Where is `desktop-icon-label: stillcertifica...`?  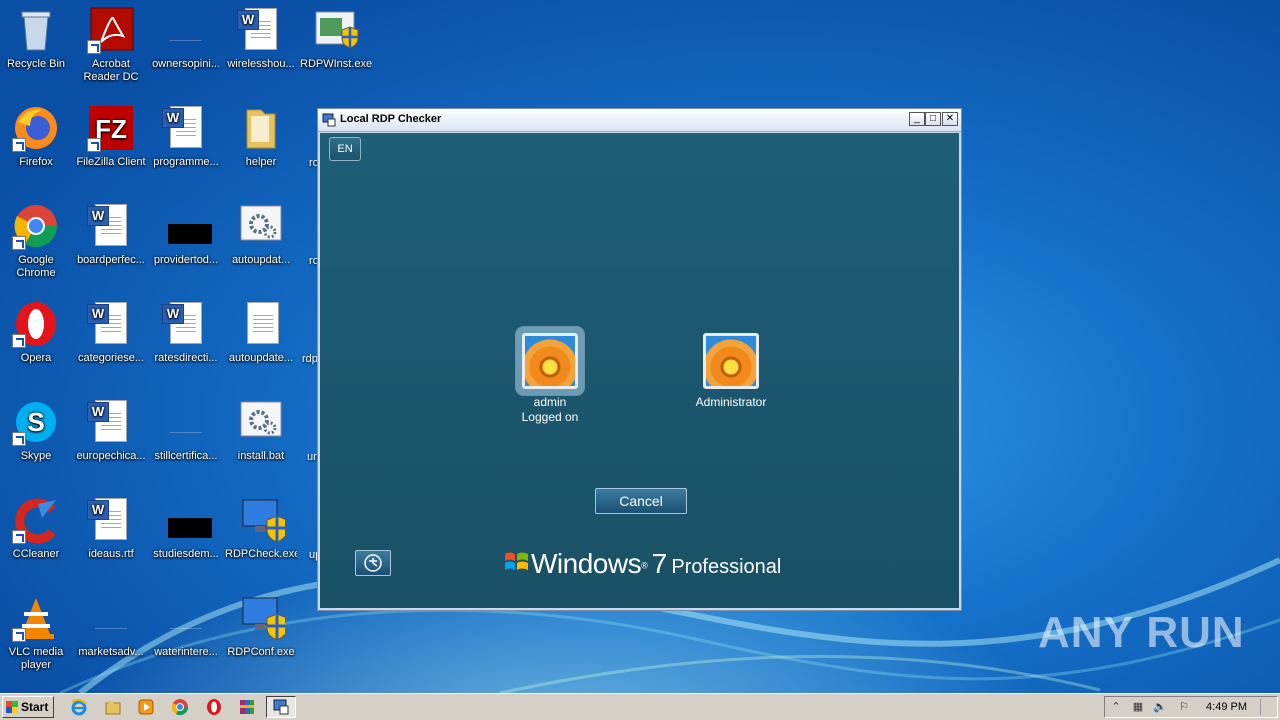
desktop-icon-label: stillcertifica... is located at coordinates (186, 456).